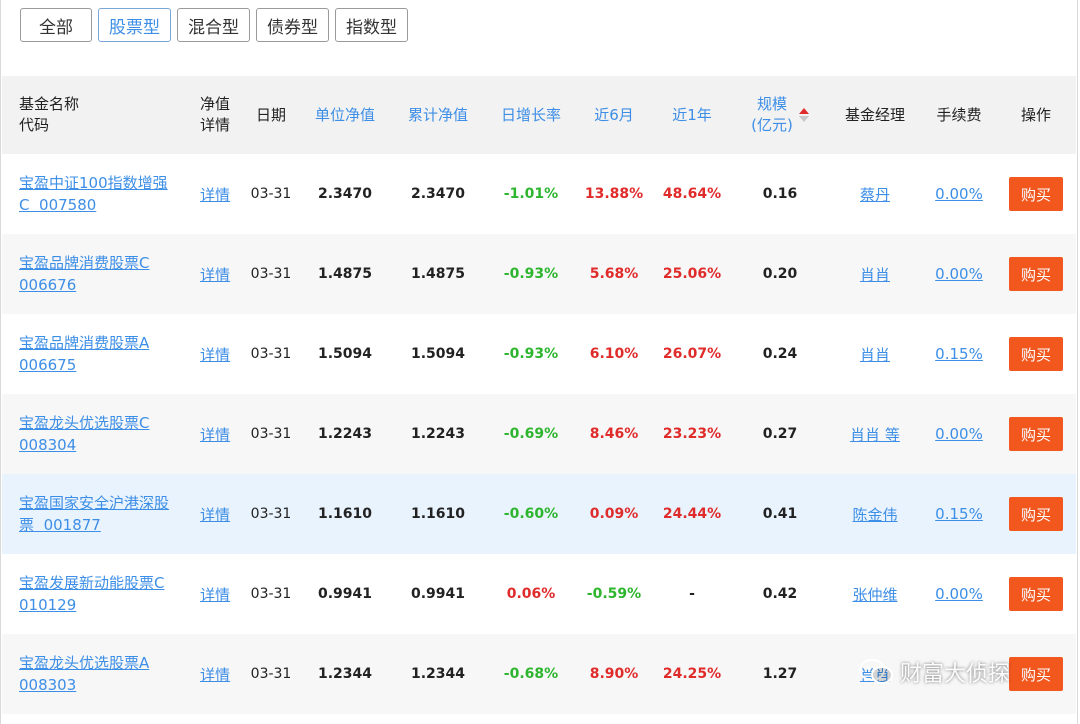 The image size is (1080, 724). Describe the element at coordinates (438, 115) in the screenshot. I see `header-accum-nav: 累计净值` at that location.